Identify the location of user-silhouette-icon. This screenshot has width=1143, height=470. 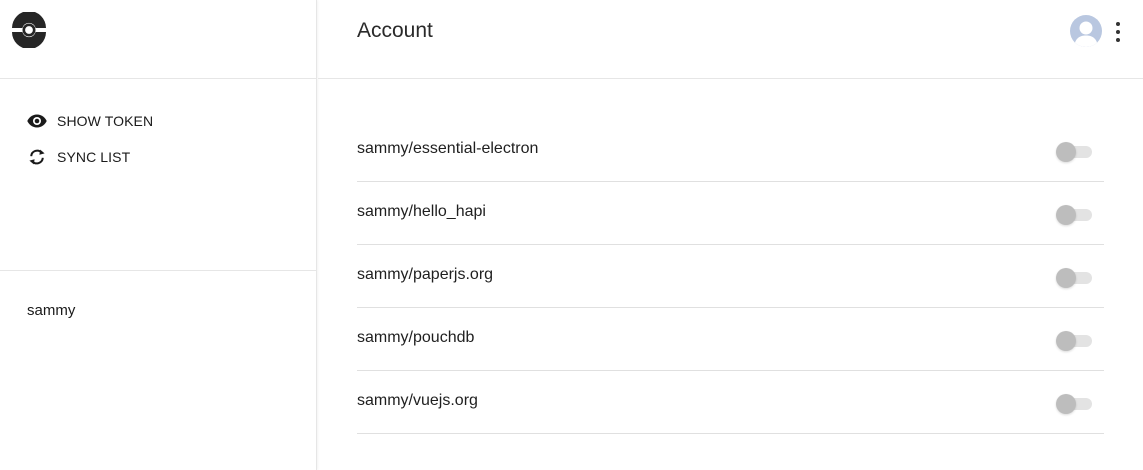
(1086, 34).